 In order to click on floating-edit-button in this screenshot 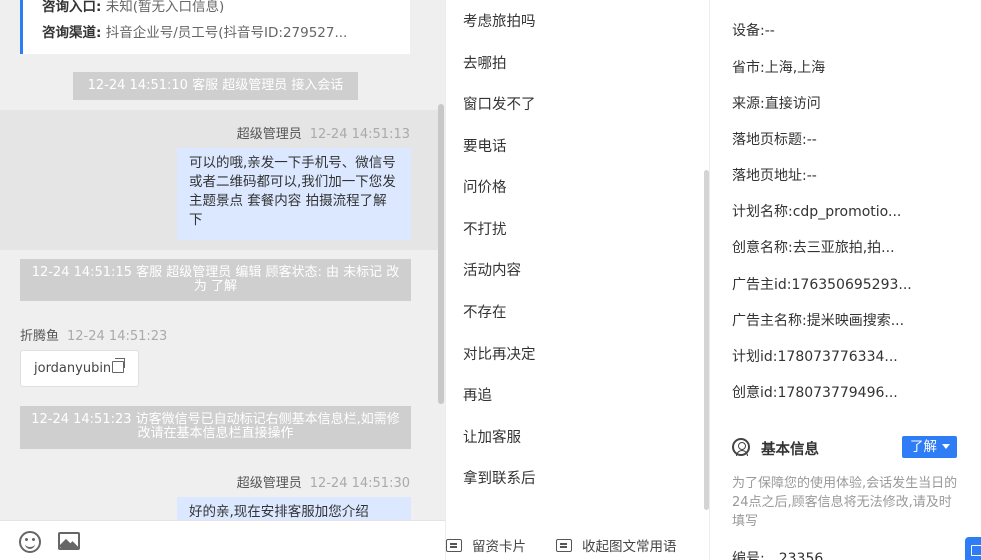, I will do `click(973, 548)`.